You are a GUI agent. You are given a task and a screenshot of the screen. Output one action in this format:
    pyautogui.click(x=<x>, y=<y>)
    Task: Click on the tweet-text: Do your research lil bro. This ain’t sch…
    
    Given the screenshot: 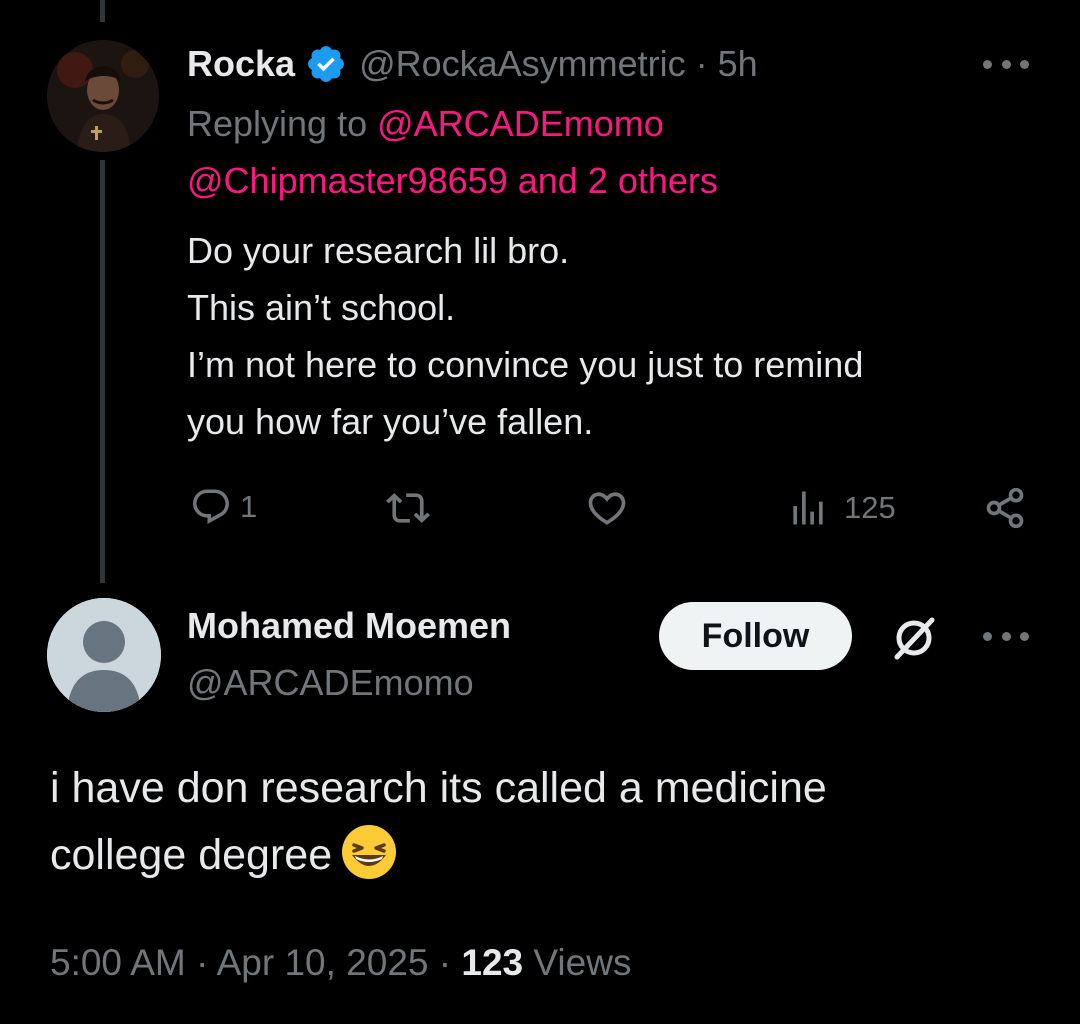 What is the action you would take?
    pyautogui.click(x=525, y=336)
    